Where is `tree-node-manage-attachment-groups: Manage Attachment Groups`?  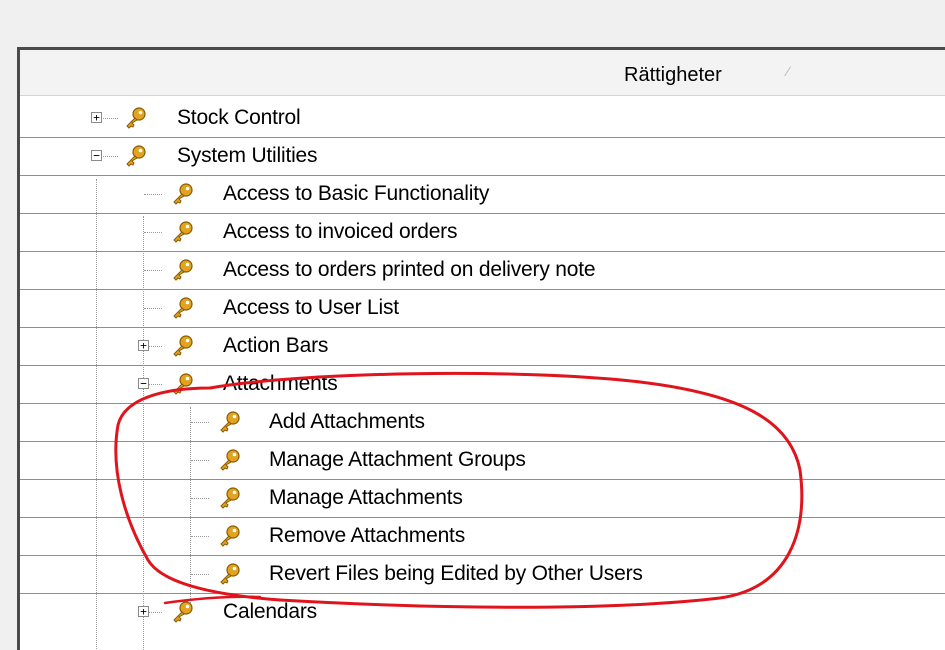 tree-node-manage-attachment-groups: Manage Attachment Groups is located at coordinates (482, 461).